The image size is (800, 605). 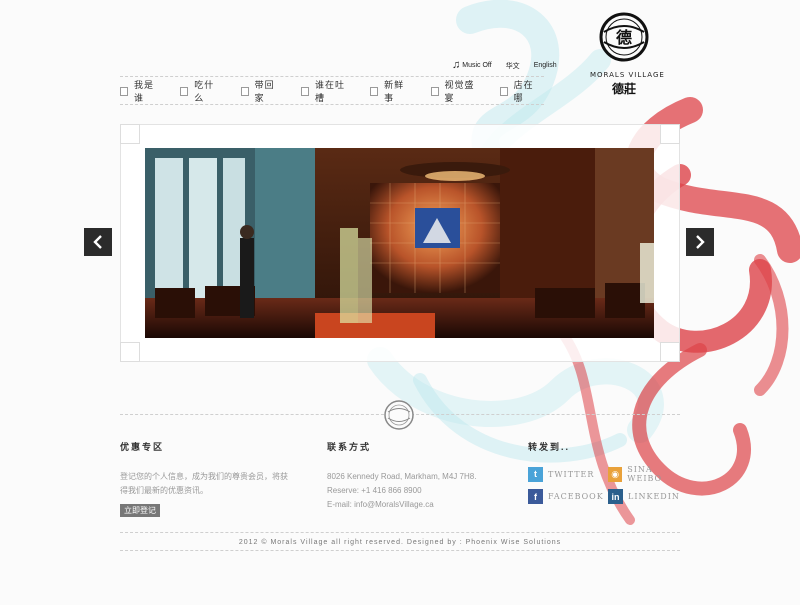 What do you see at coordinates (535, 474) in the screenshot?
I see `twitter-icon: t` at bounding box center [535, 474].